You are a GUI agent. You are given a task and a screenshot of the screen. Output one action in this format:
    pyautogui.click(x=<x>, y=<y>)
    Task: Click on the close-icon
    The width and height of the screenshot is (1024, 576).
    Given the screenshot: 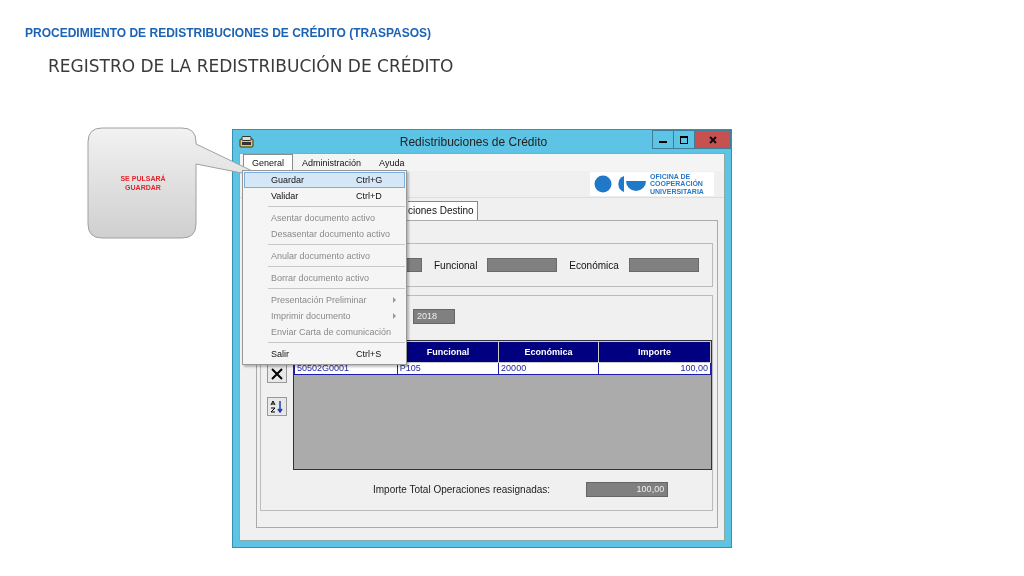 What is the action you would take?
    pyautogui.click(x=712, y=139)
    